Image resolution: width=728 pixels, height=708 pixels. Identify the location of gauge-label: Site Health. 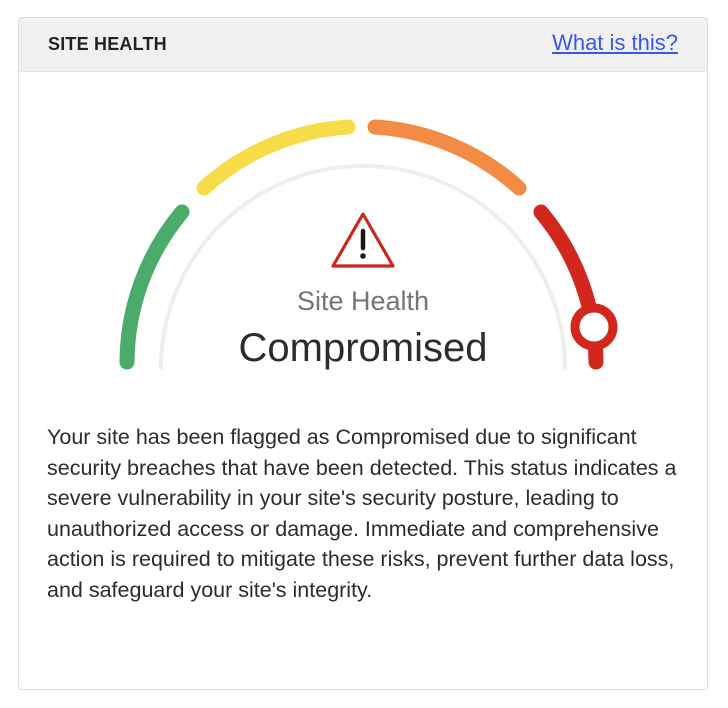
(363, 301).